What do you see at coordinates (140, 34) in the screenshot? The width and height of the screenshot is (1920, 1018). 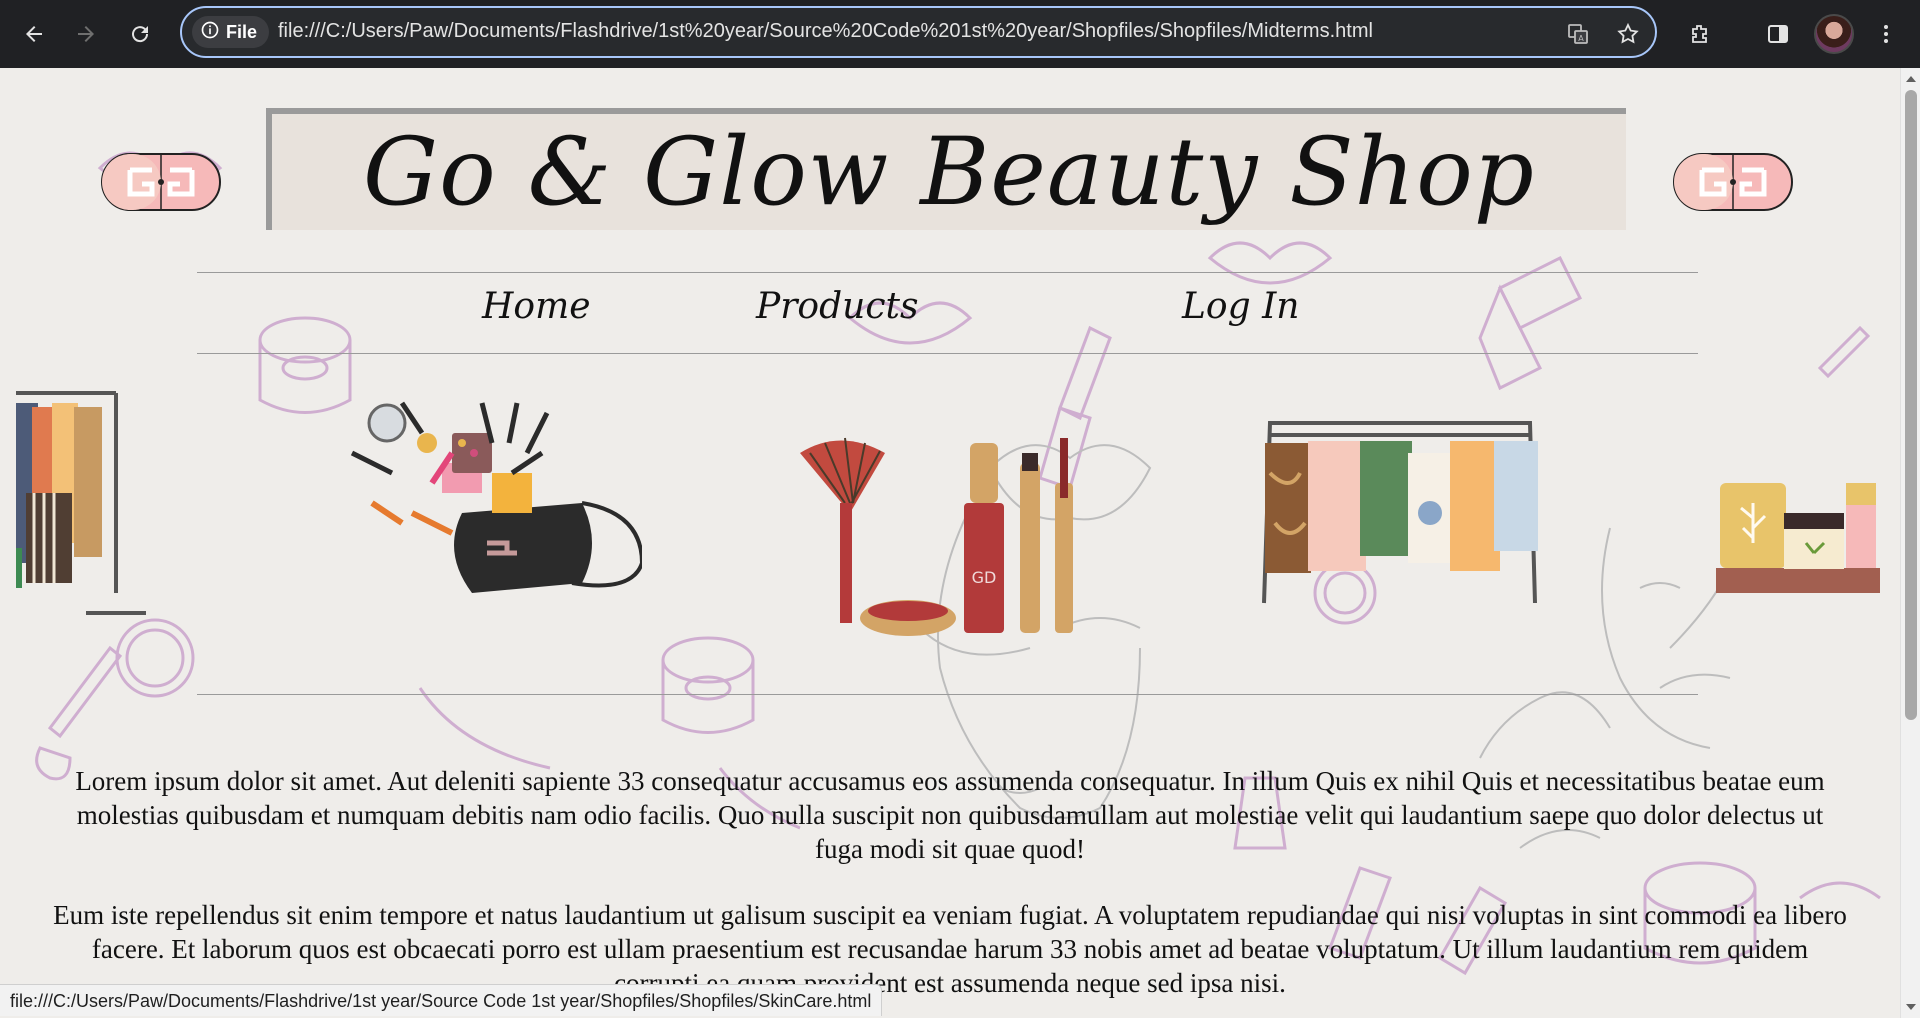 I see `reload-icon` at bounding box center [140, 34].